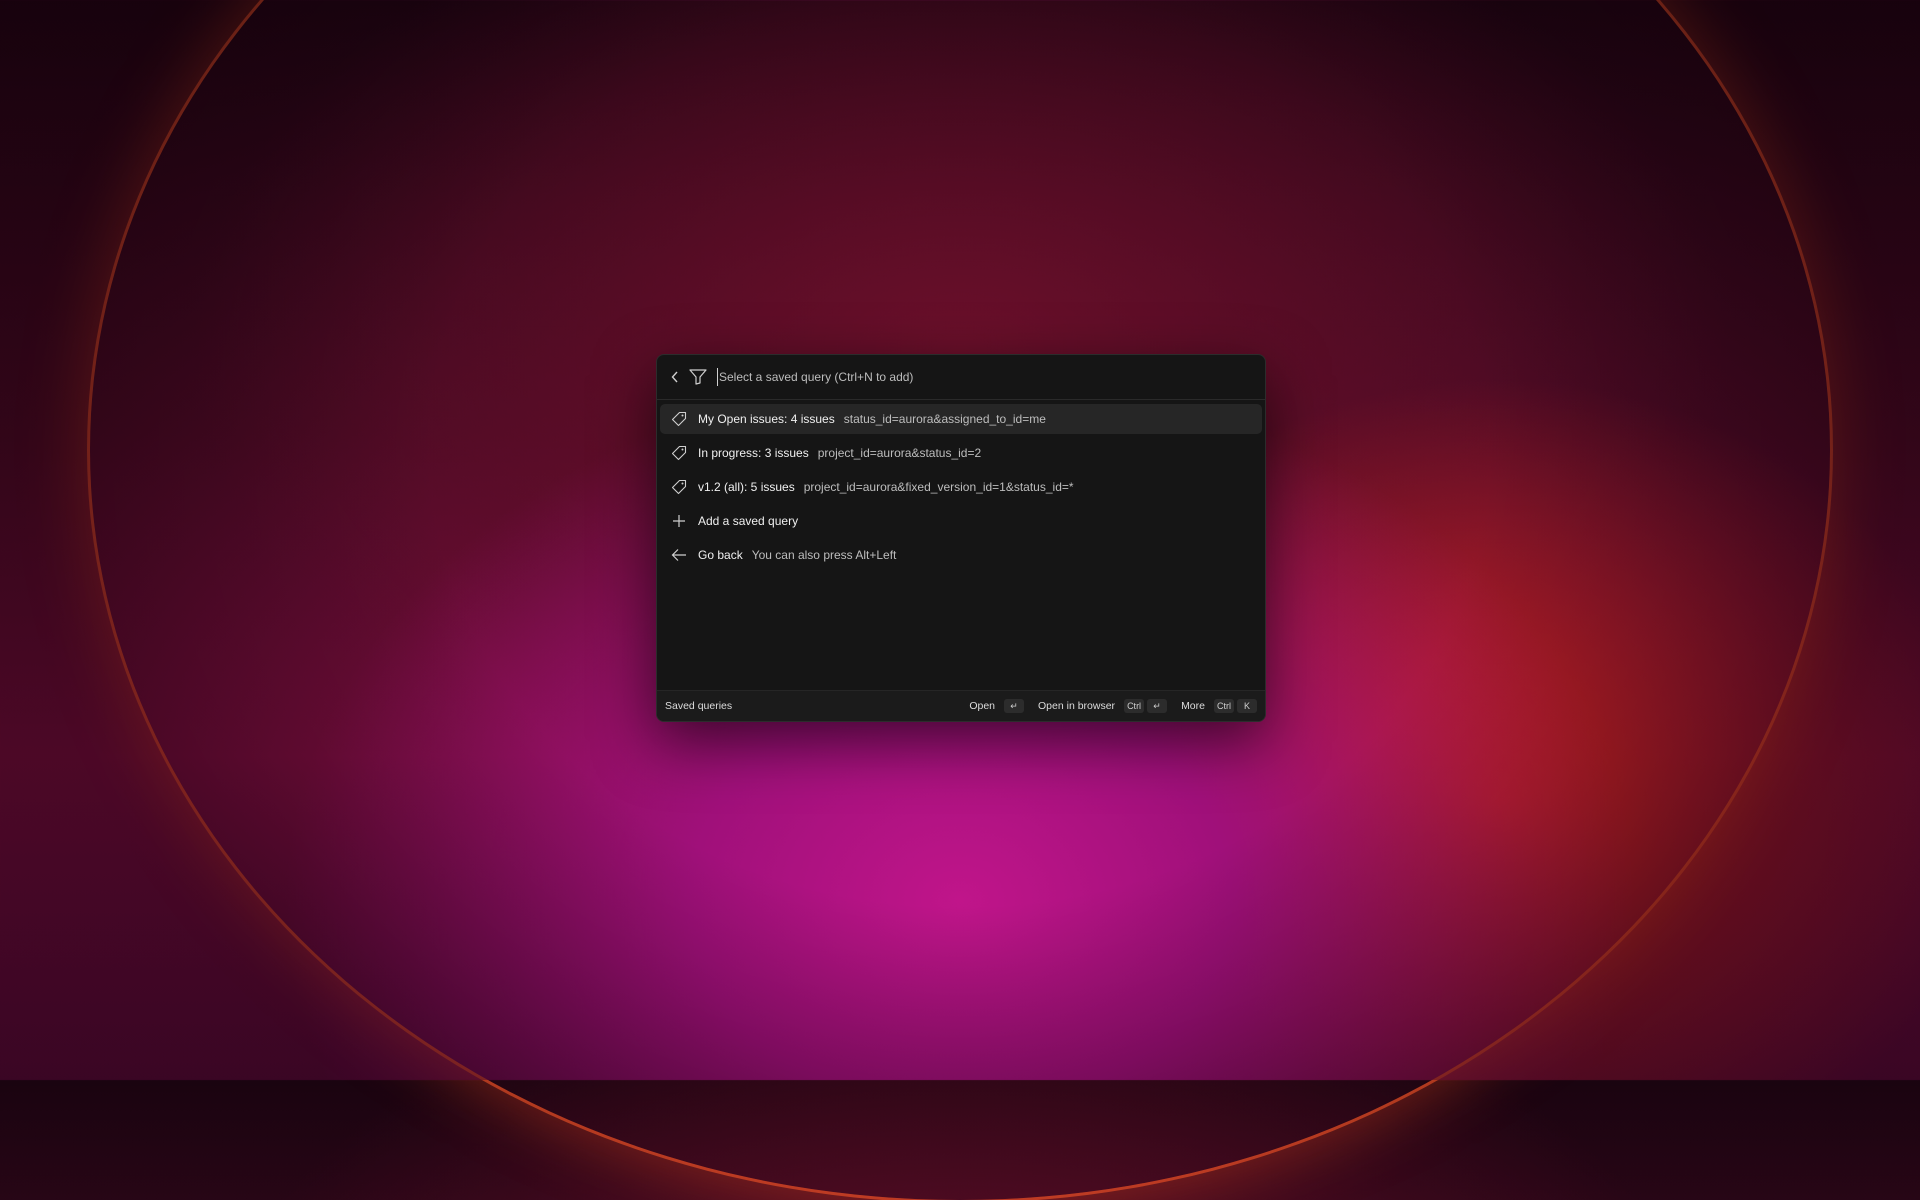  I want to click on back-button, so click(675, 377).